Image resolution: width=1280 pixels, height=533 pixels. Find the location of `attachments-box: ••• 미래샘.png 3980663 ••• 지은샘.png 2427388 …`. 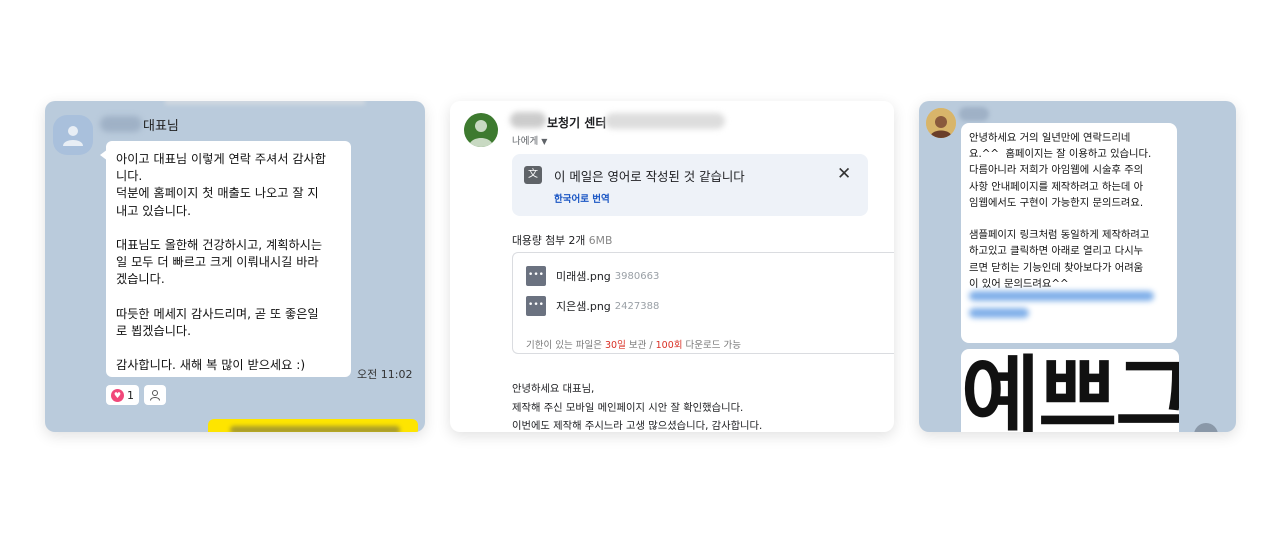

attachments-box: ••• 미래샘.png 3980663 ••• 지은샘.png 2427388 … is located at coordinates (703, 303).